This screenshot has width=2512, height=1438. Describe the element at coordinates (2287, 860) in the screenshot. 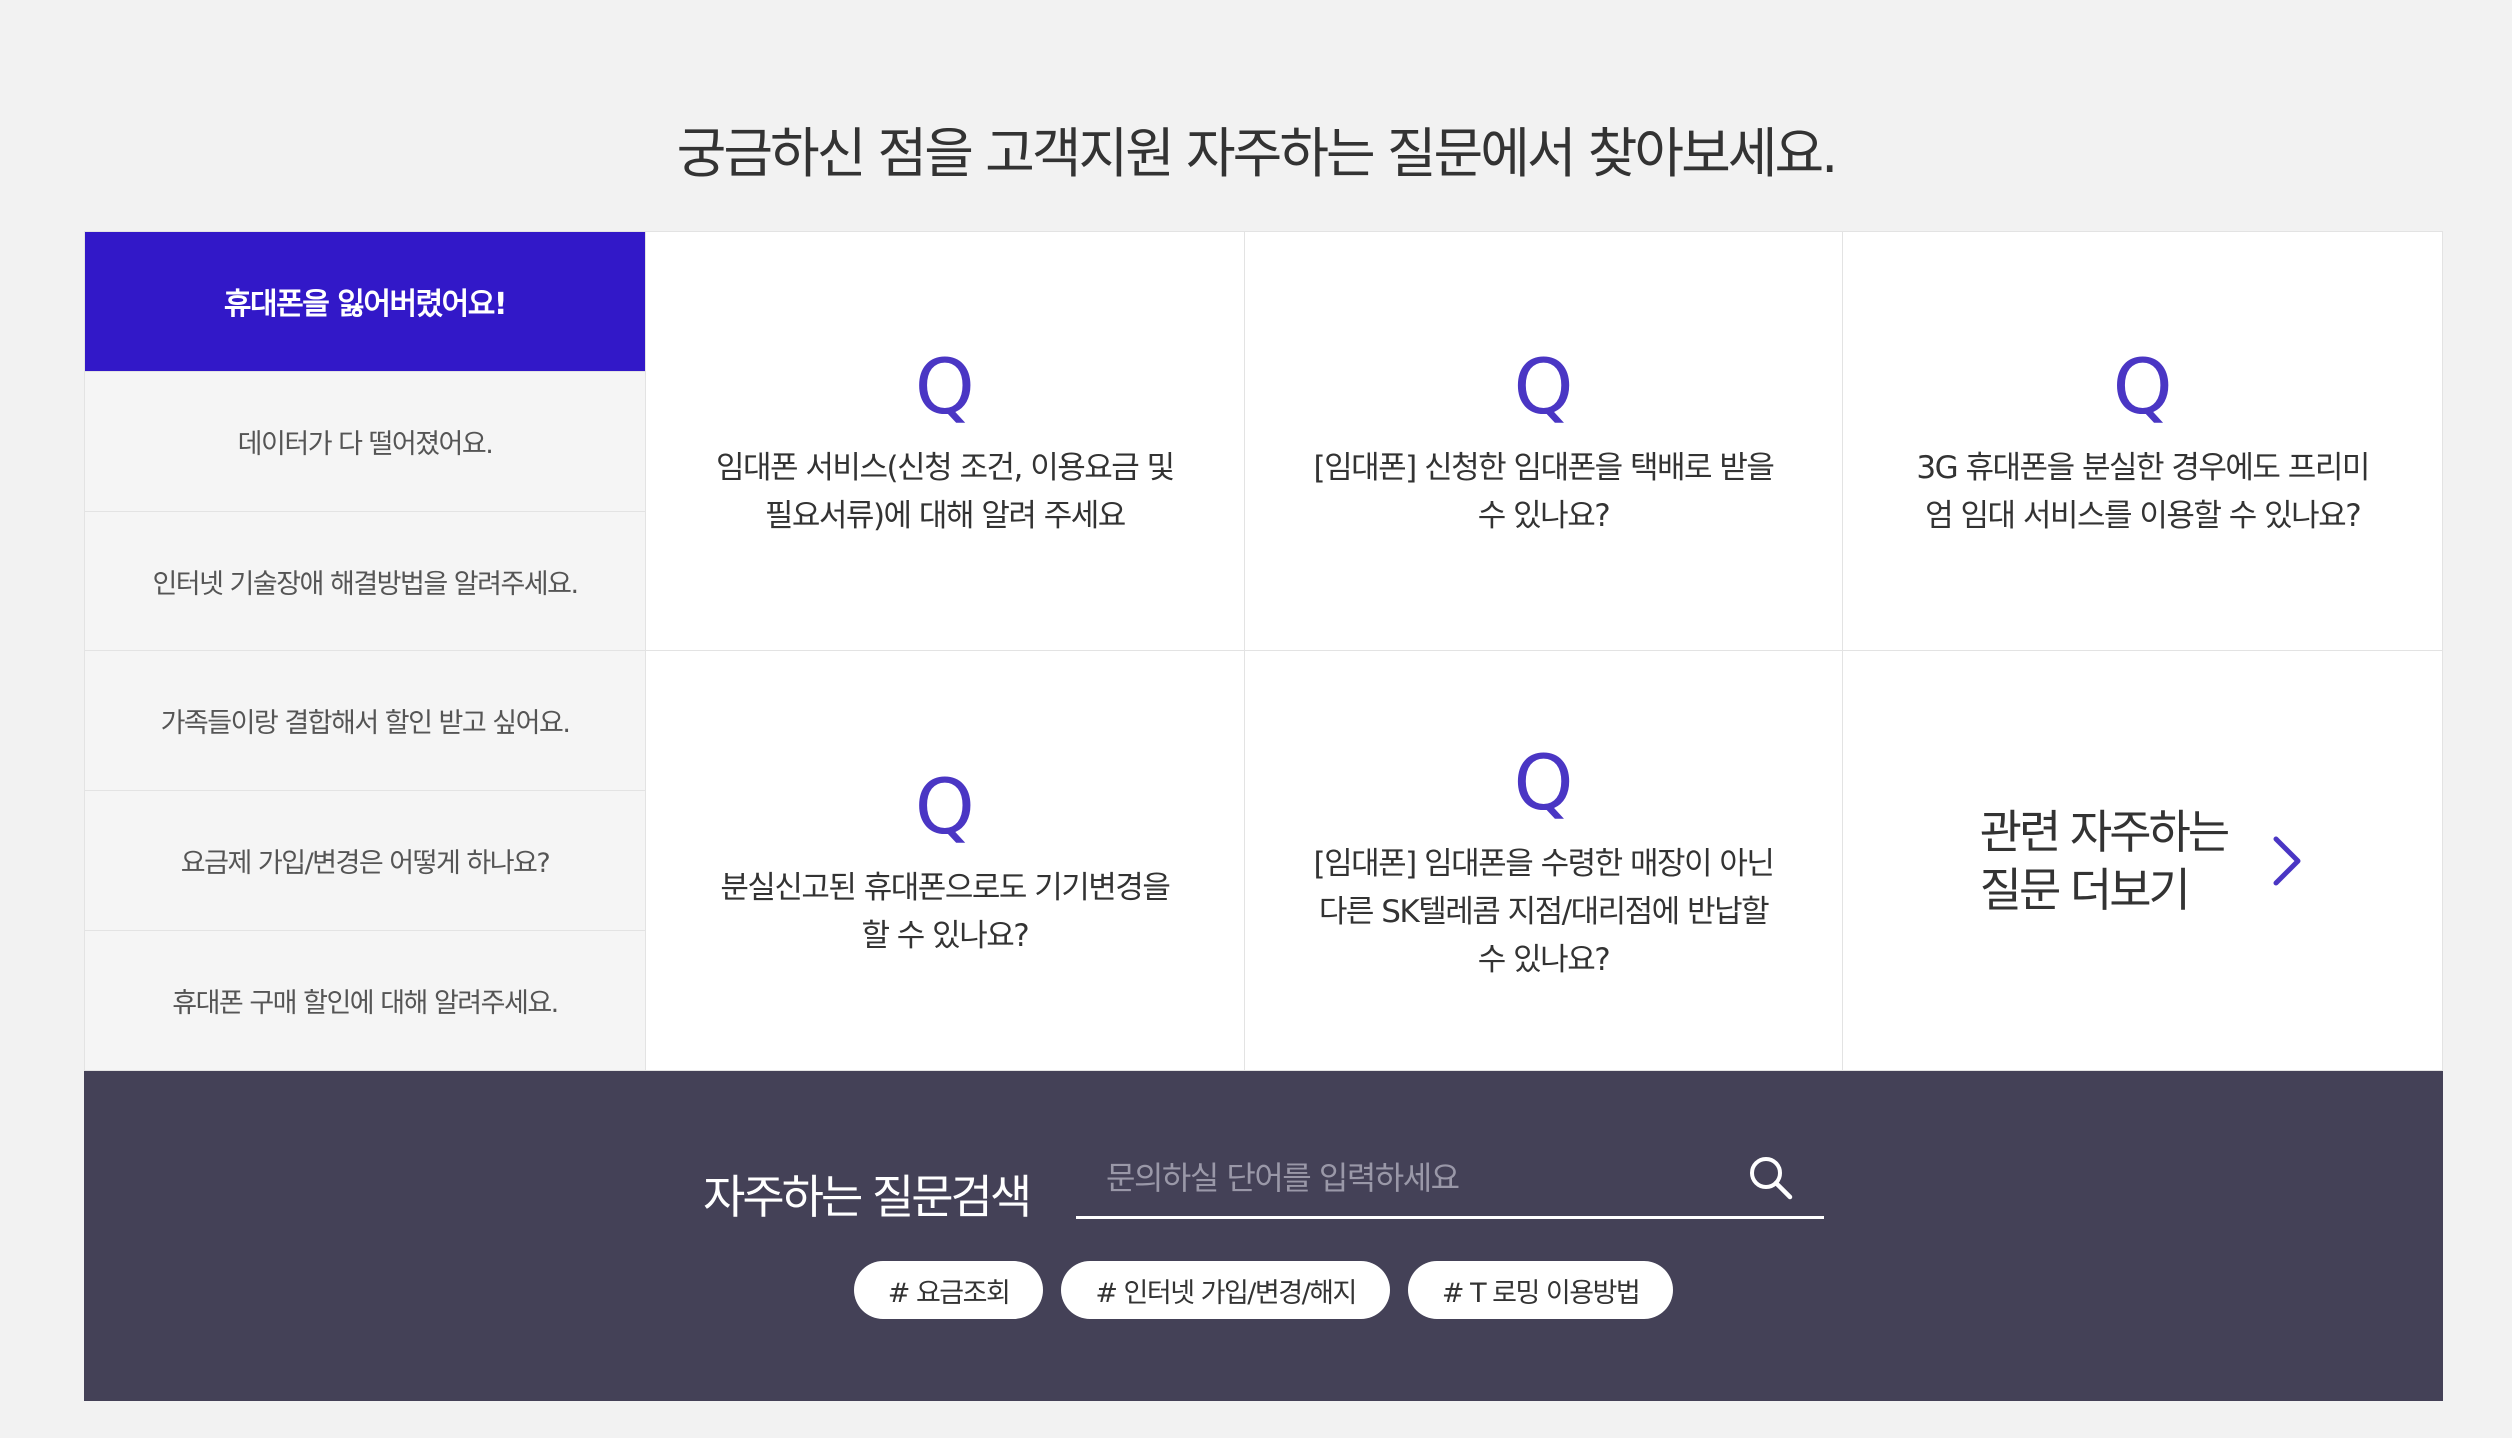

I see `chevron-right-icon` at that location.